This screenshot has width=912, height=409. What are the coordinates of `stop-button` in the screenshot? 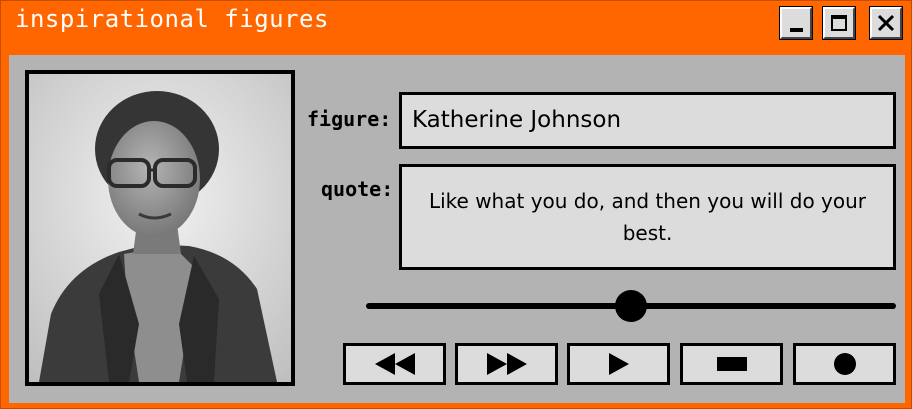 It's located at (731, 364).